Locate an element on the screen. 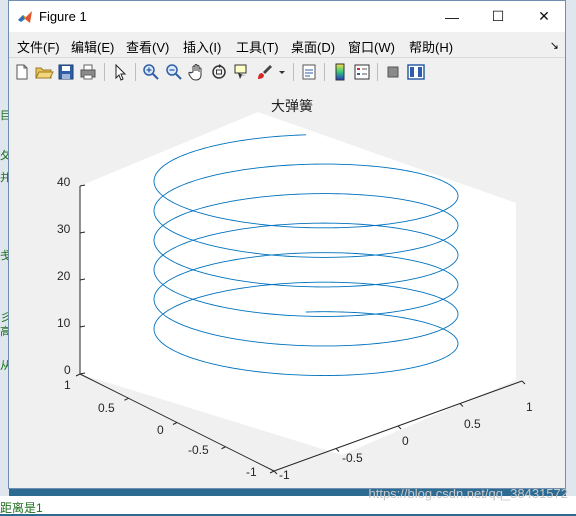 The image size is (576, 516). figure-toolbar is located at coordinates (287, 72).